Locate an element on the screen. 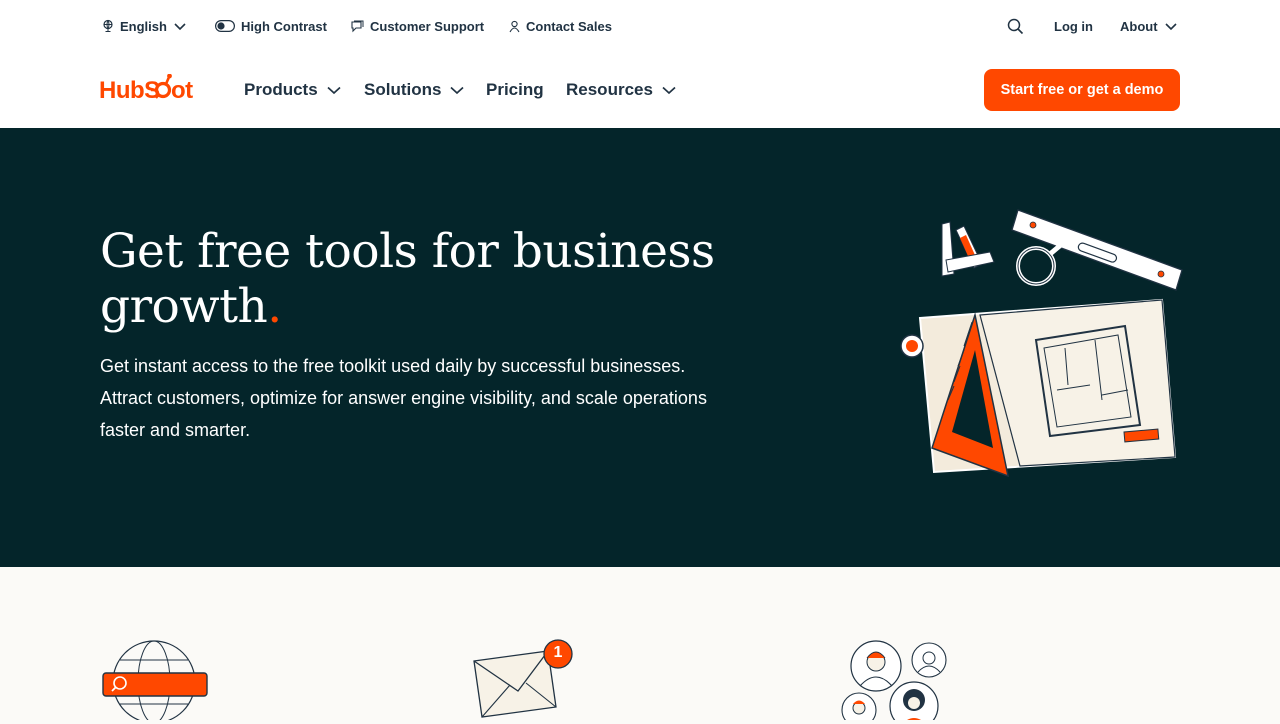 This screenshot has height=724, width=1280. nav-products: Products is located at coordinates (293, 90).